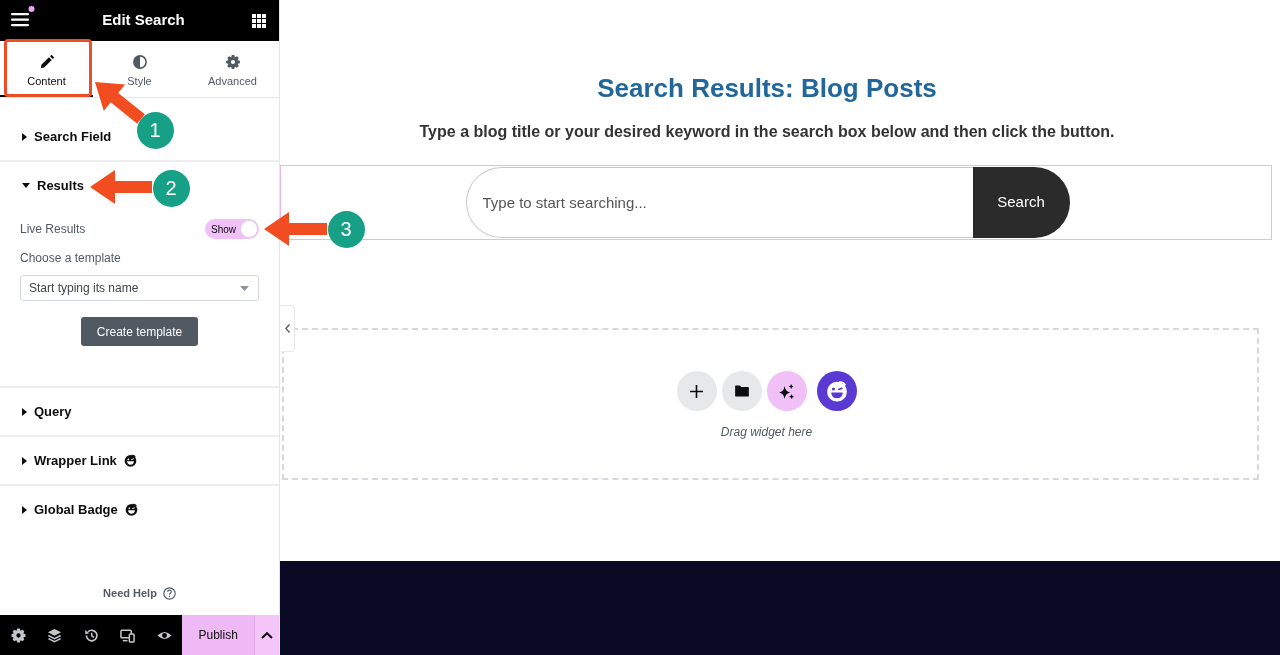 The image size is (1280, 655). What do you see at coordinates (139, 62) in the screenshot?
I see `half-circle-icon` at bounding box center [139, 62].